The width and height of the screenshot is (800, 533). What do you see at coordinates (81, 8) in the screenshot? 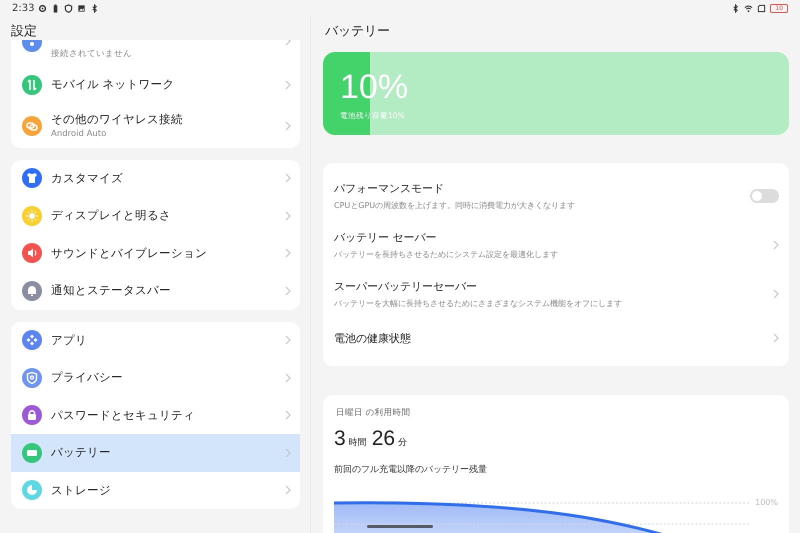
I see `image-icon` at bounding box center [81, 8].